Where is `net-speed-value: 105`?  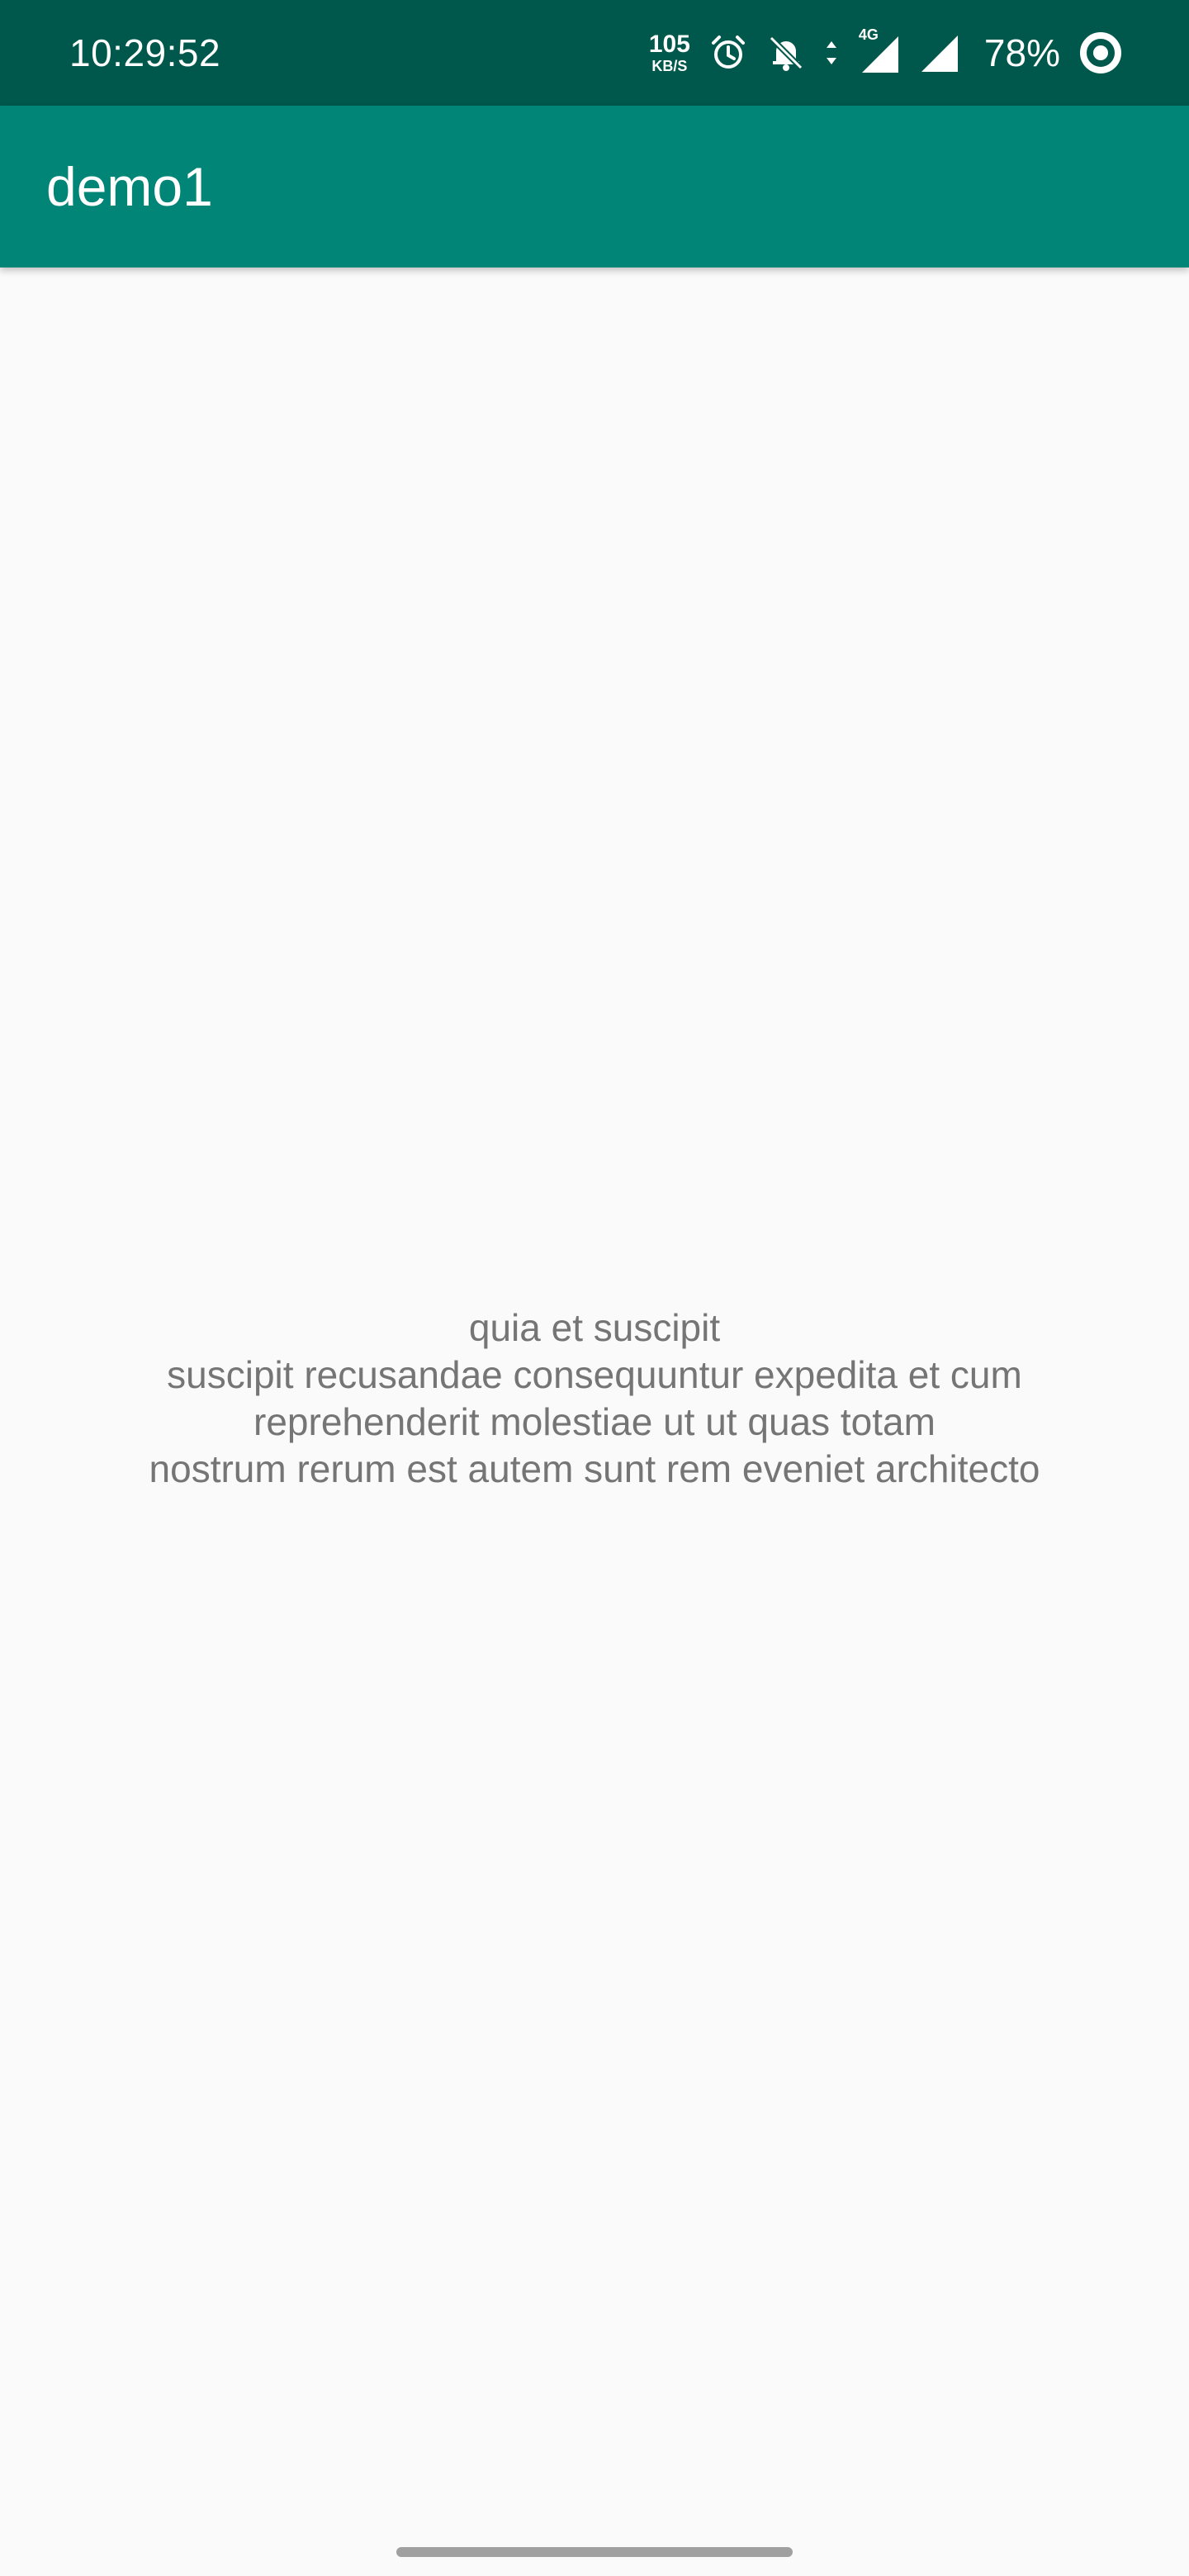
net-speed-value: 105 is located at coordinates (669, 44).